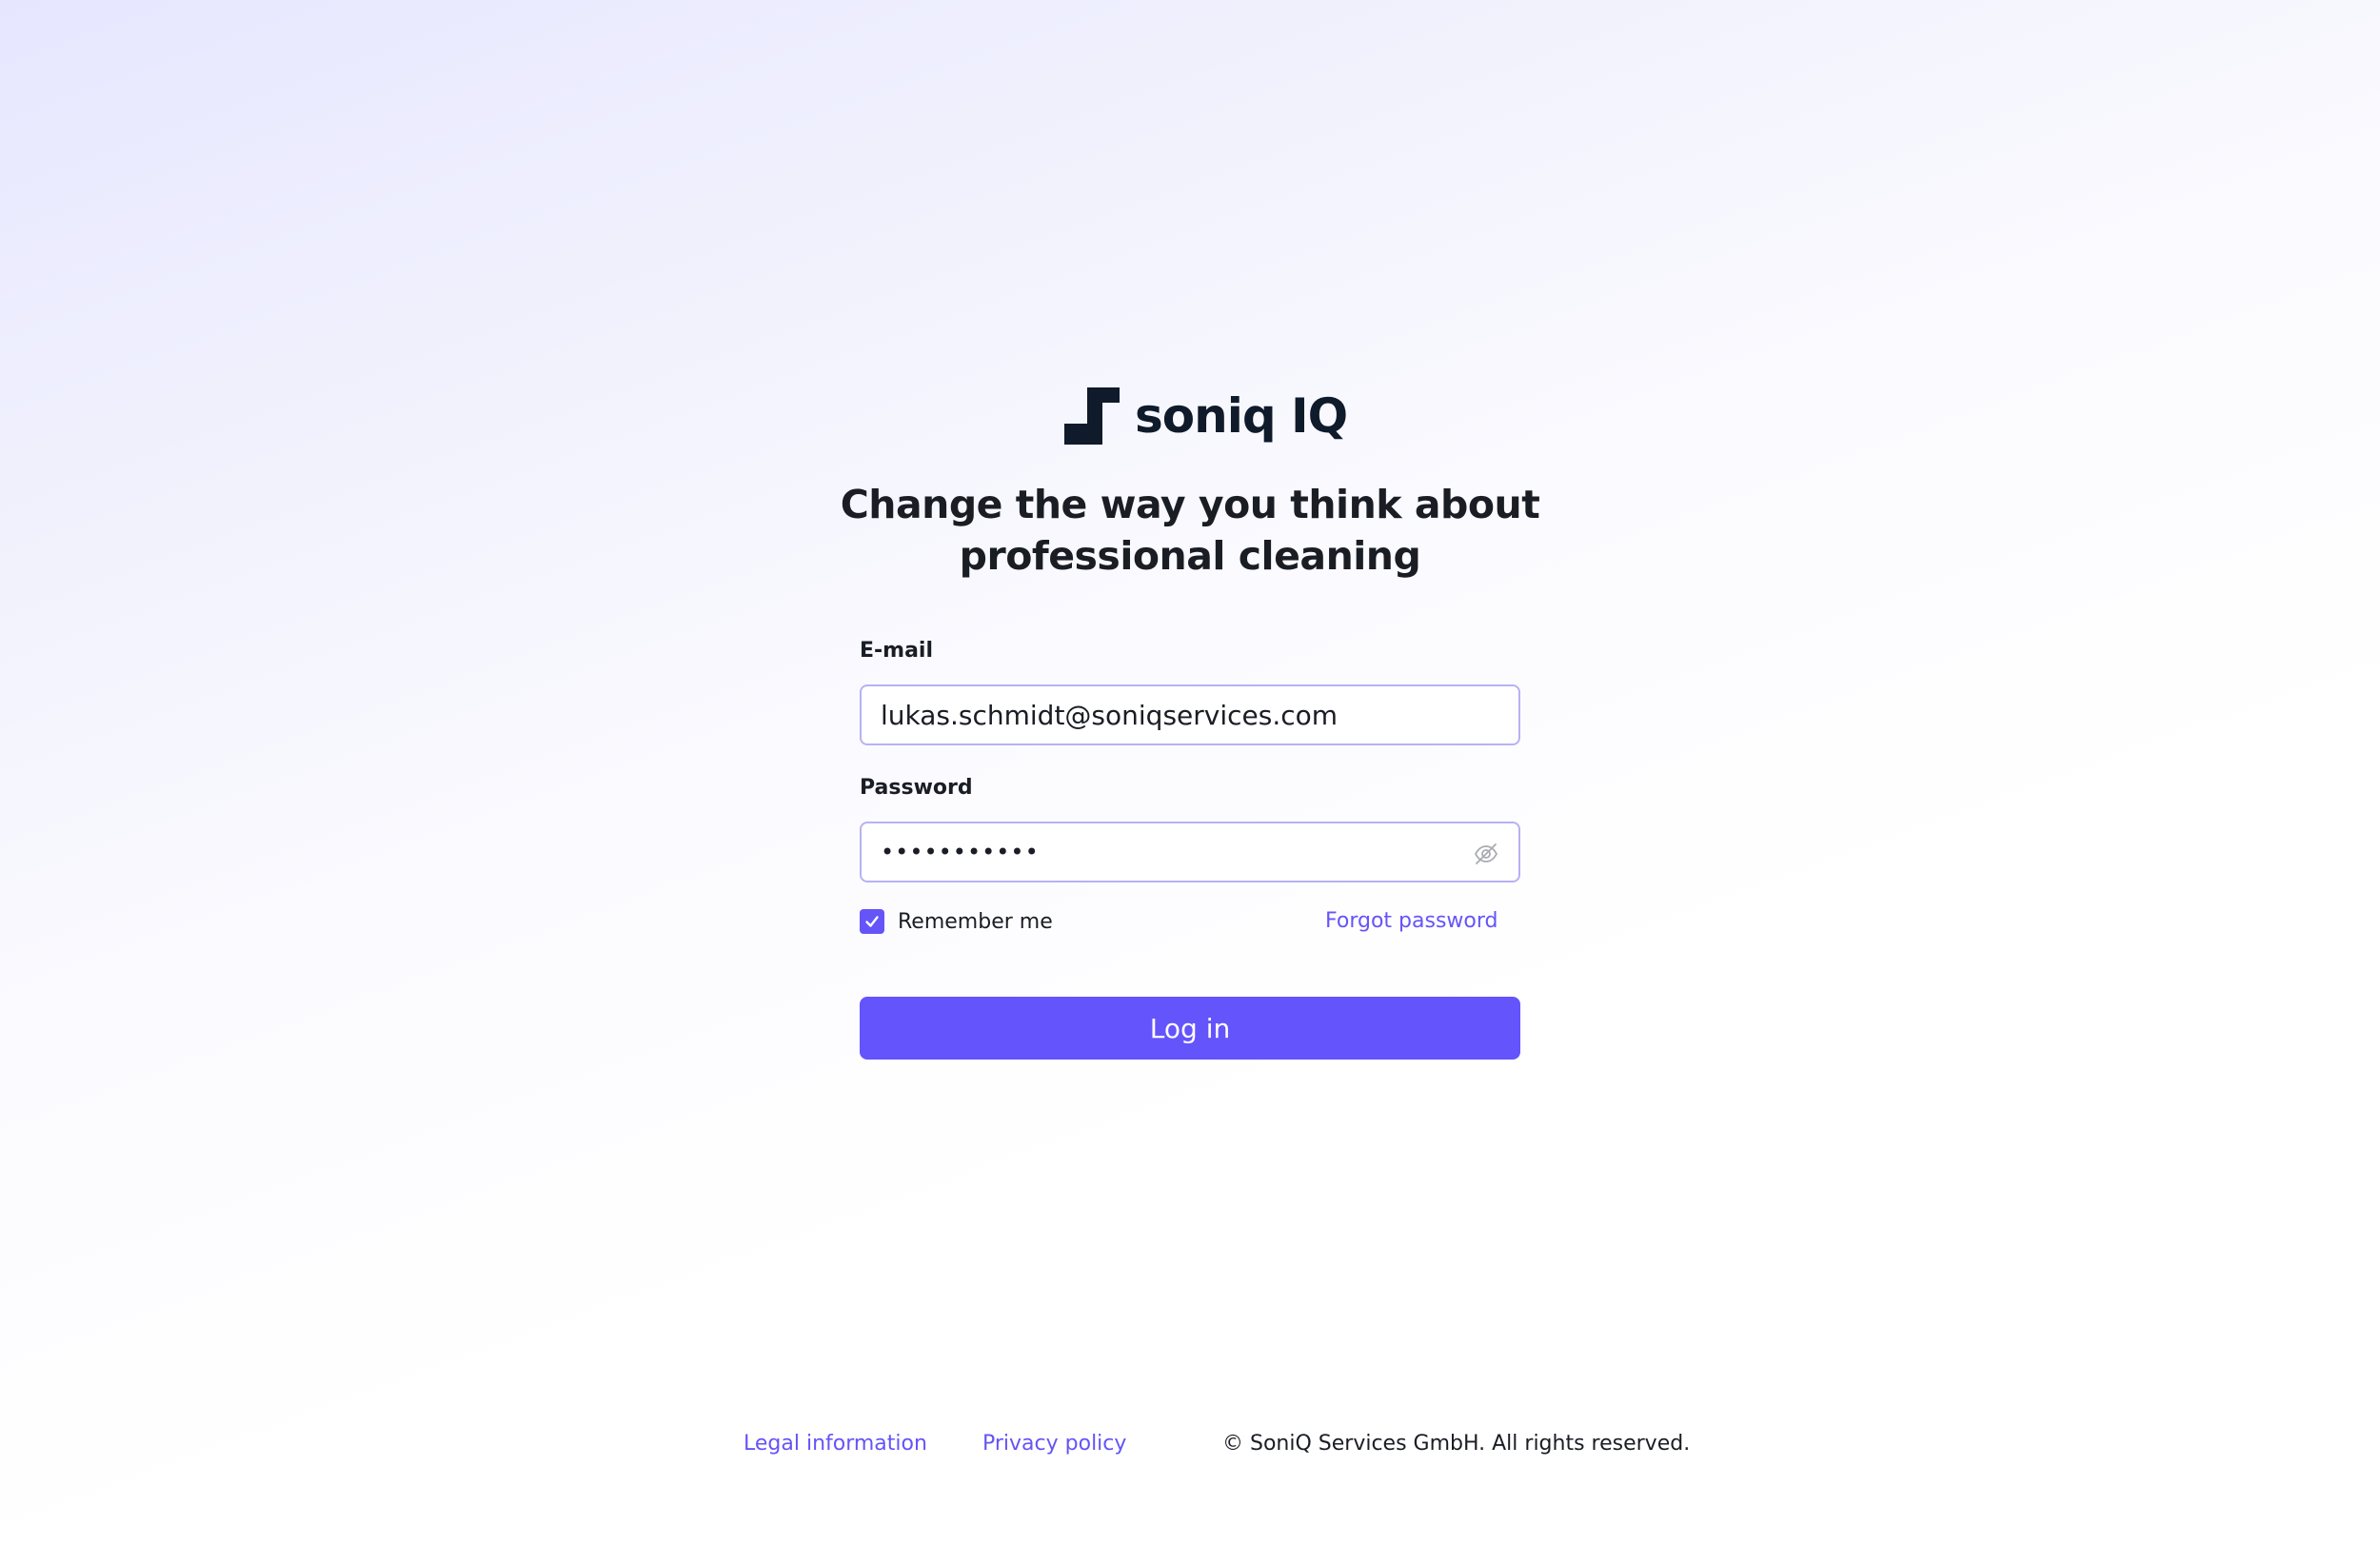 Image resolution: width=2380 pixels, height=1546 pixels. What do you see at coordinates (1190, 504) in the screenshot?
I see `headline-line-1: Change the way you think about` at bounding box center [1190, 504].